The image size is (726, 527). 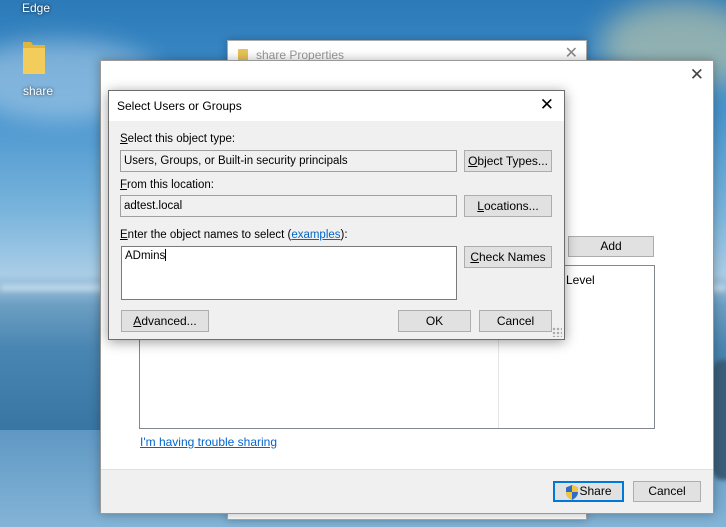 I want to click on object-type-label: Select this object type:, so click(x=178, y=139).